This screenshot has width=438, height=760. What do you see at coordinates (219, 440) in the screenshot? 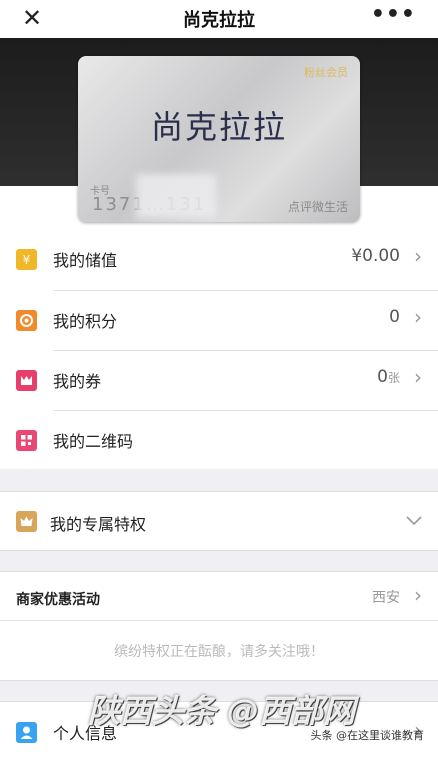
I see `menu-item-qr-code: 我的二维码` at bounding box center [219, 440].